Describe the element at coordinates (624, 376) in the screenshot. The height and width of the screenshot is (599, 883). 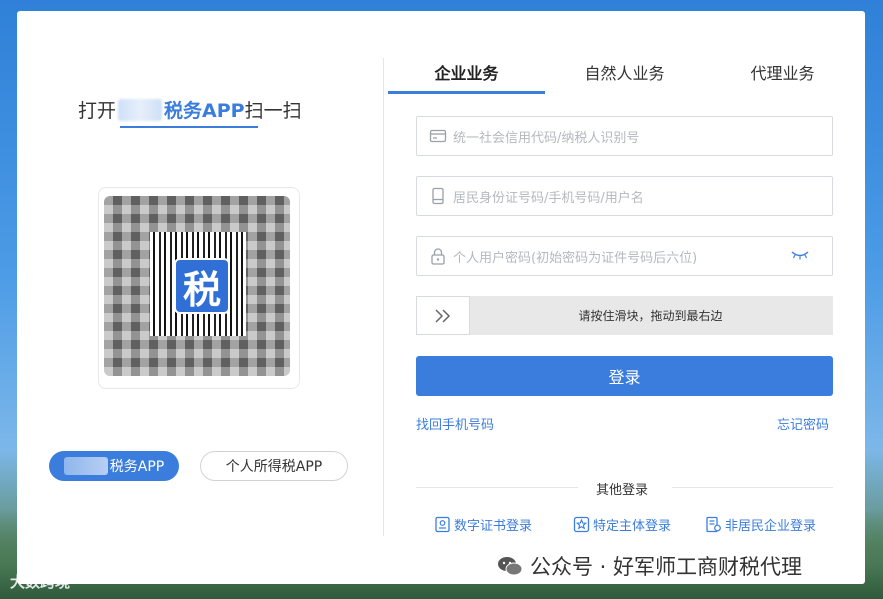
I see `login-button: 登录` at that location.